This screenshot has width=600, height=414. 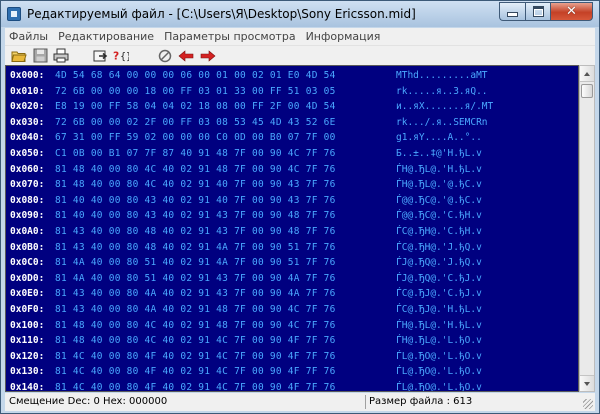 I want to click on row-ascii: ЃC@.ЂH@.'C.ђH.v, so click(x=439, y=231).